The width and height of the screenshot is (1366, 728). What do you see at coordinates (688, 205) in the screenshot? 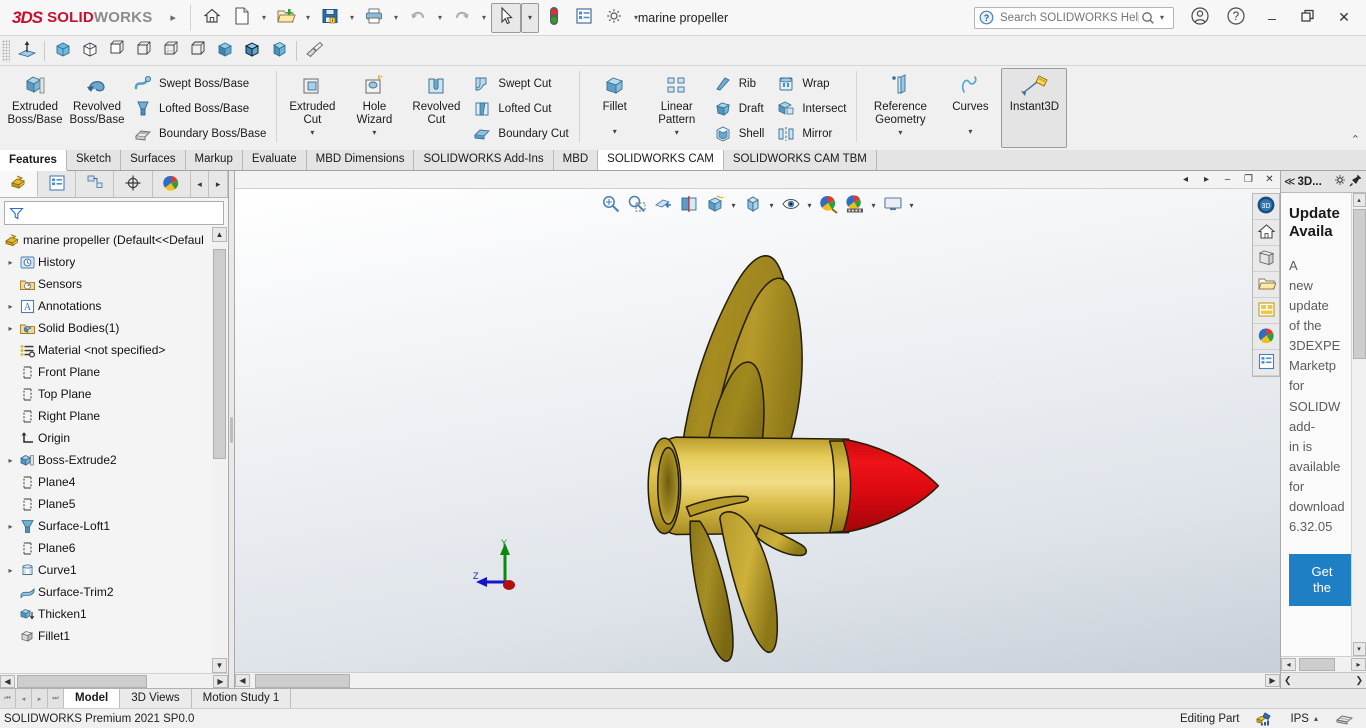
I see `section-view-button` at bounding box center [688, 205].